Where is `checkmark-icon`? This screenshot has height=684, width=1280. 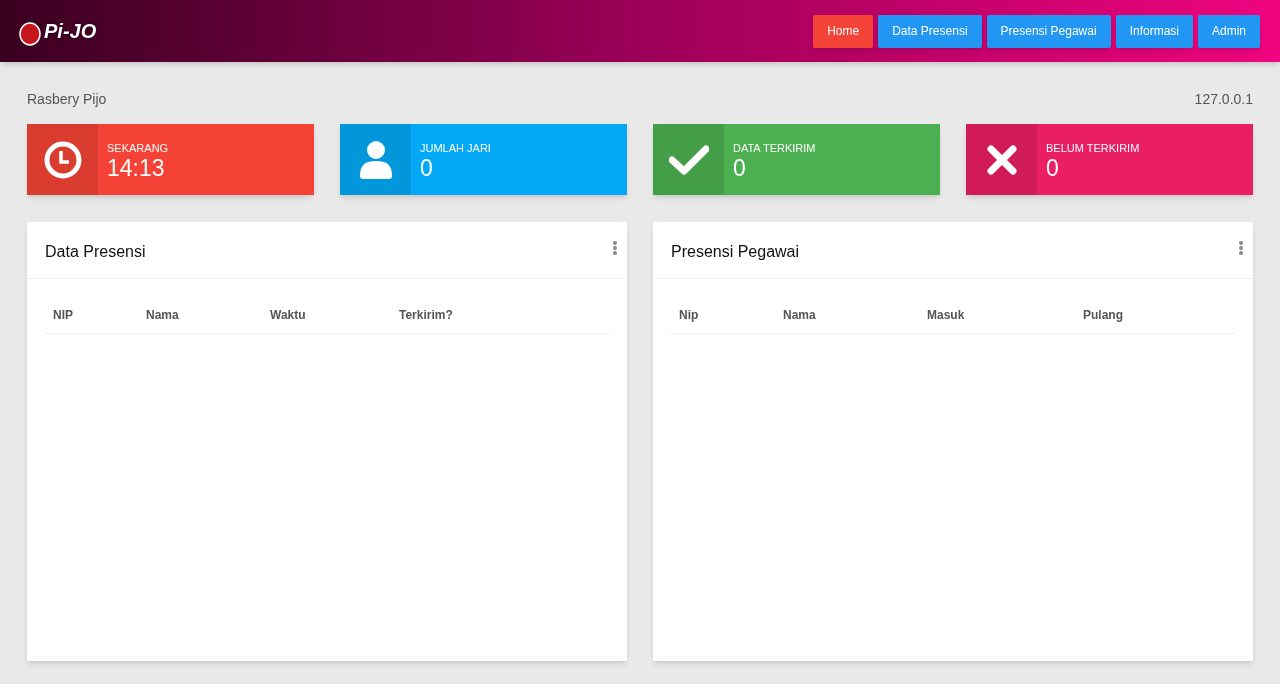 checkmark-icon is located at coordinates (688, 159).